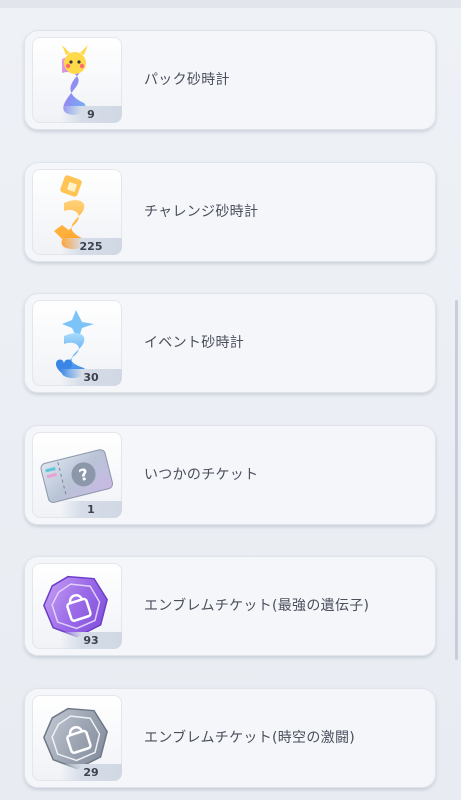 Image resolution: width=461 pixels, height=800 pixels. Describe the element at coordinates (456, 480) in the screenshot. I see `scrollbar` at that location.